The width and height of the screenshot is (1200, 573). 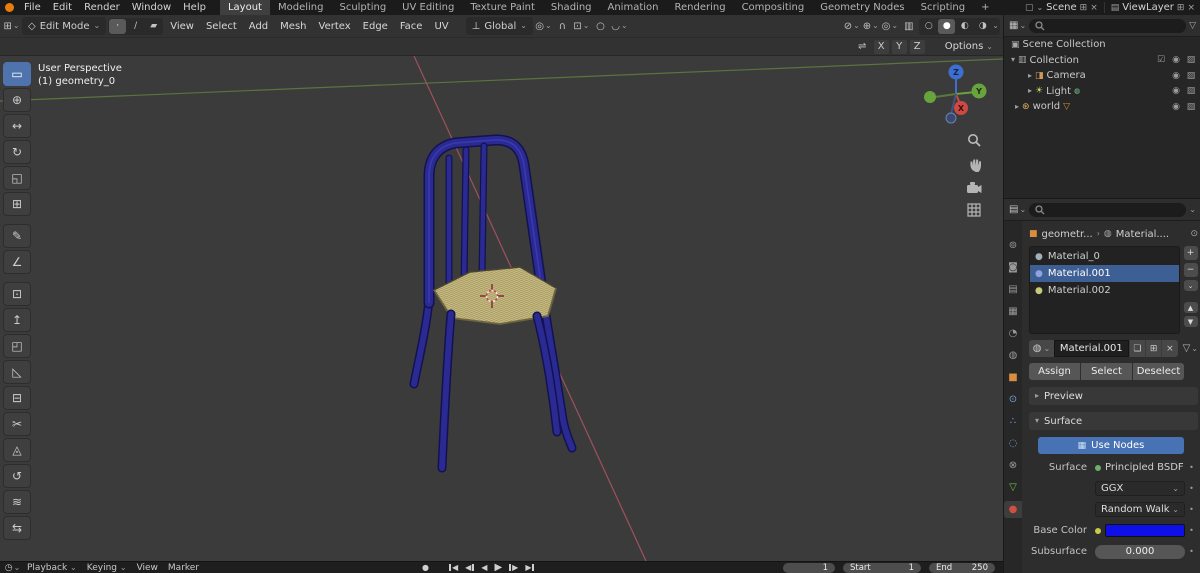 What do you see at coordinates (899, 46) in the screenshot?
I see `mirror-y-button: Y` at bounding box center [899, 46].